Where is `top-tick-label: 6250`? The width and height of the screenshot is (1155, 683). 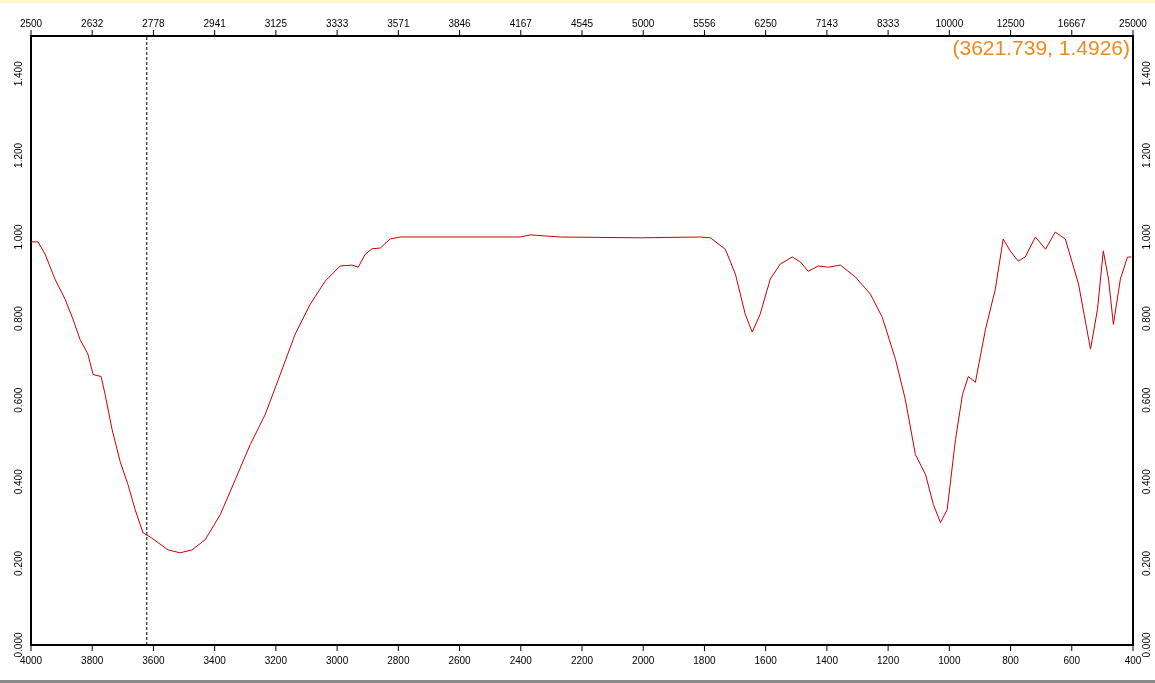
top-tick-label: 6250 is located at coordinates (765, 23).